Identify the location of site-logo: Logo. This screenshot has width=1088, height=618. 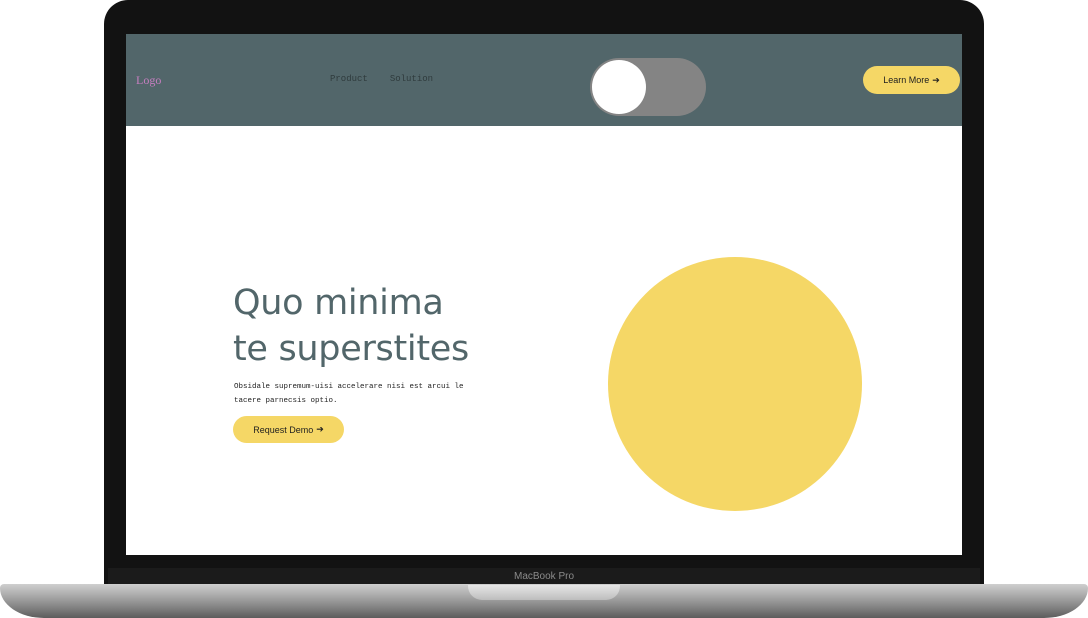
(148, 80).